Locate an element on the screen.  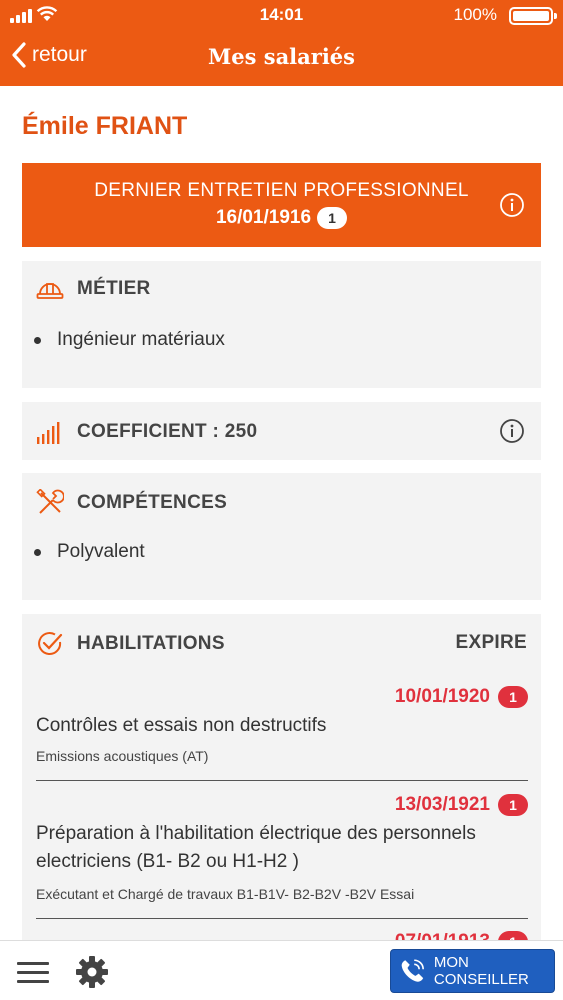
entretien-badge: 1 is located at coordinates (332, 218).